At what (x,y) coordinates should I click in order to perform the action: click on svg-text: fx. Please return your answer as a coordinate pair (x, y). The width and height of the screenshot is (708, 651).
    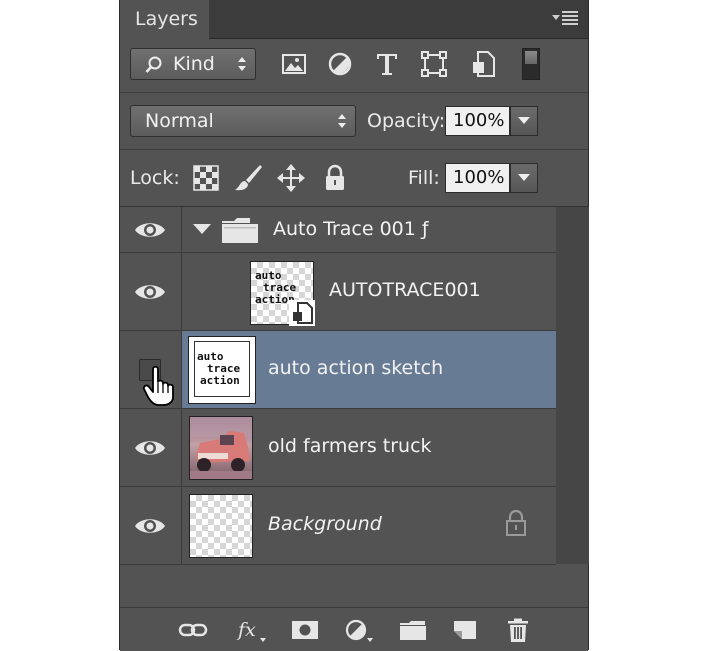
    Looking at the image, I should click on (246, 630).